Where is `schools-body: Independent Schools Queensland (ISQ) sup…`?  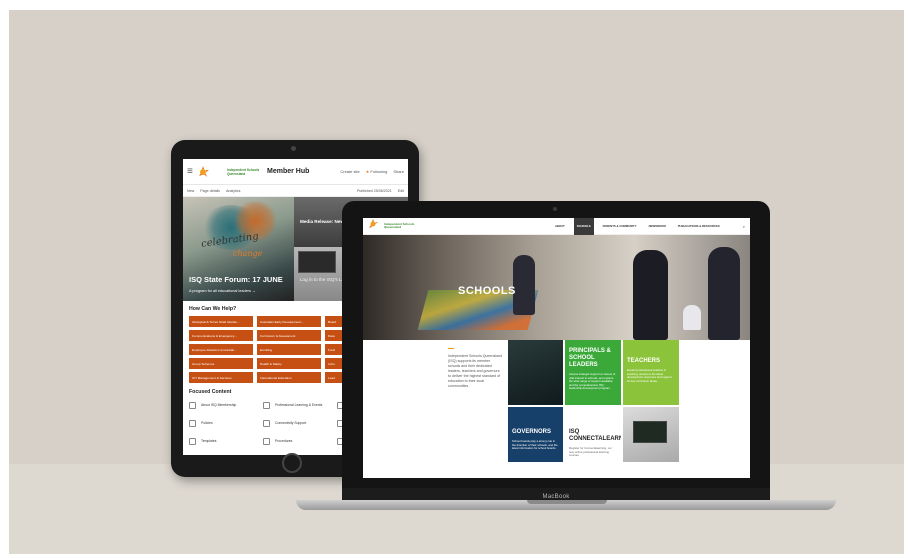 schools-body: Independent Schools Queensland (ISQ) sup… is located at coordinates (556, 409).